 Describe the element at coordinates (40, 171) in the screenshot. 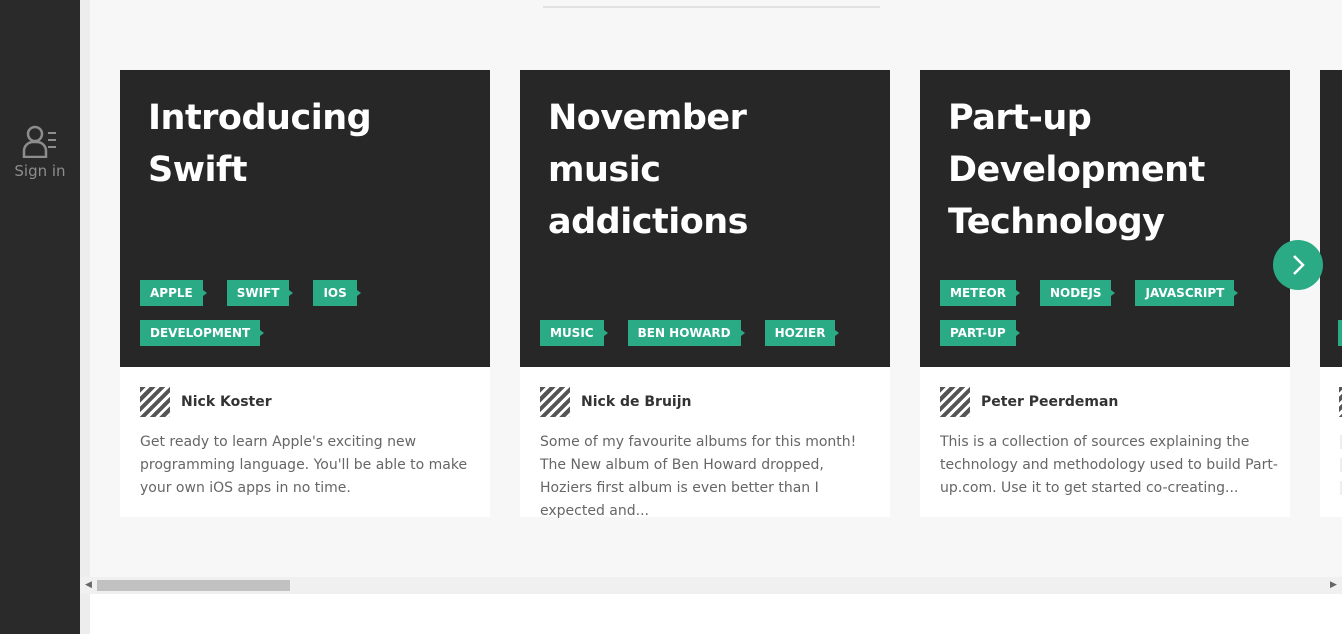

I see `signin-label: Sign in` at that location.